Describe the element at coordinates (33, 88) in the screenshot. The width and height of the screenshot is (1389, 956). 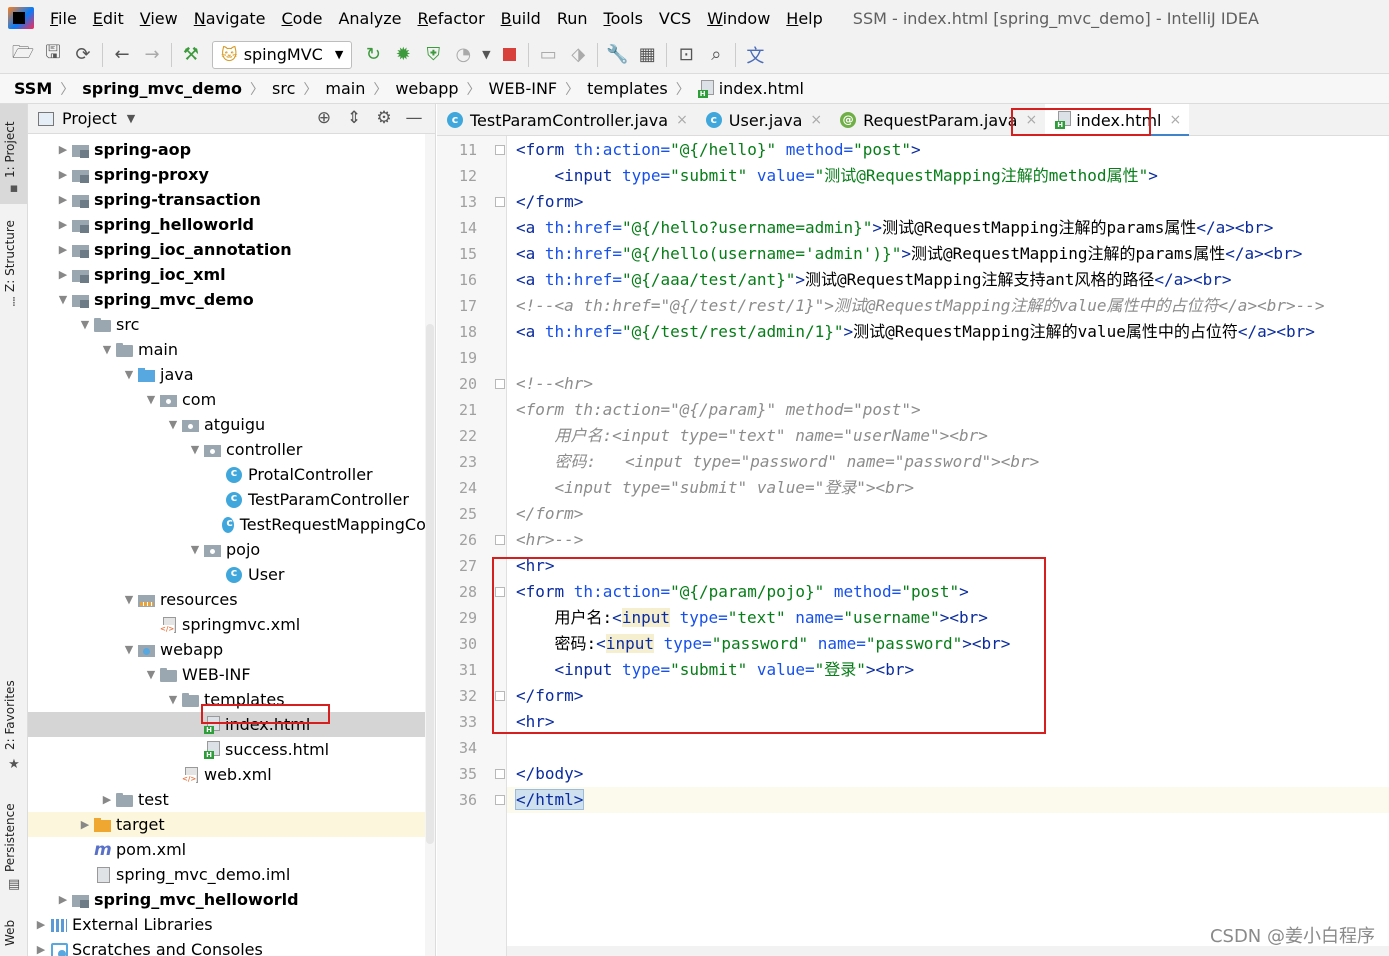
I see `breadcrumb-item: SSM` at that location.